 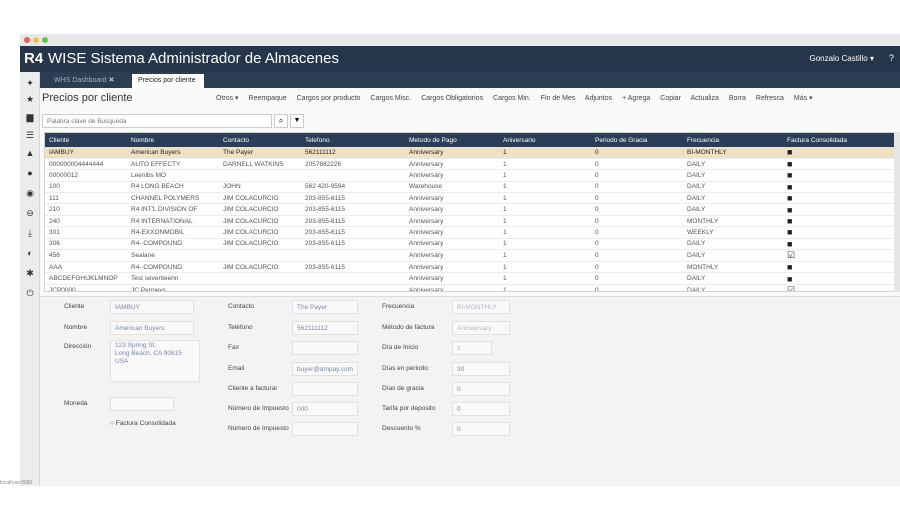 I want to click on user-menu: Gonzalo Castillo ▾, so click(x=842, y=58).